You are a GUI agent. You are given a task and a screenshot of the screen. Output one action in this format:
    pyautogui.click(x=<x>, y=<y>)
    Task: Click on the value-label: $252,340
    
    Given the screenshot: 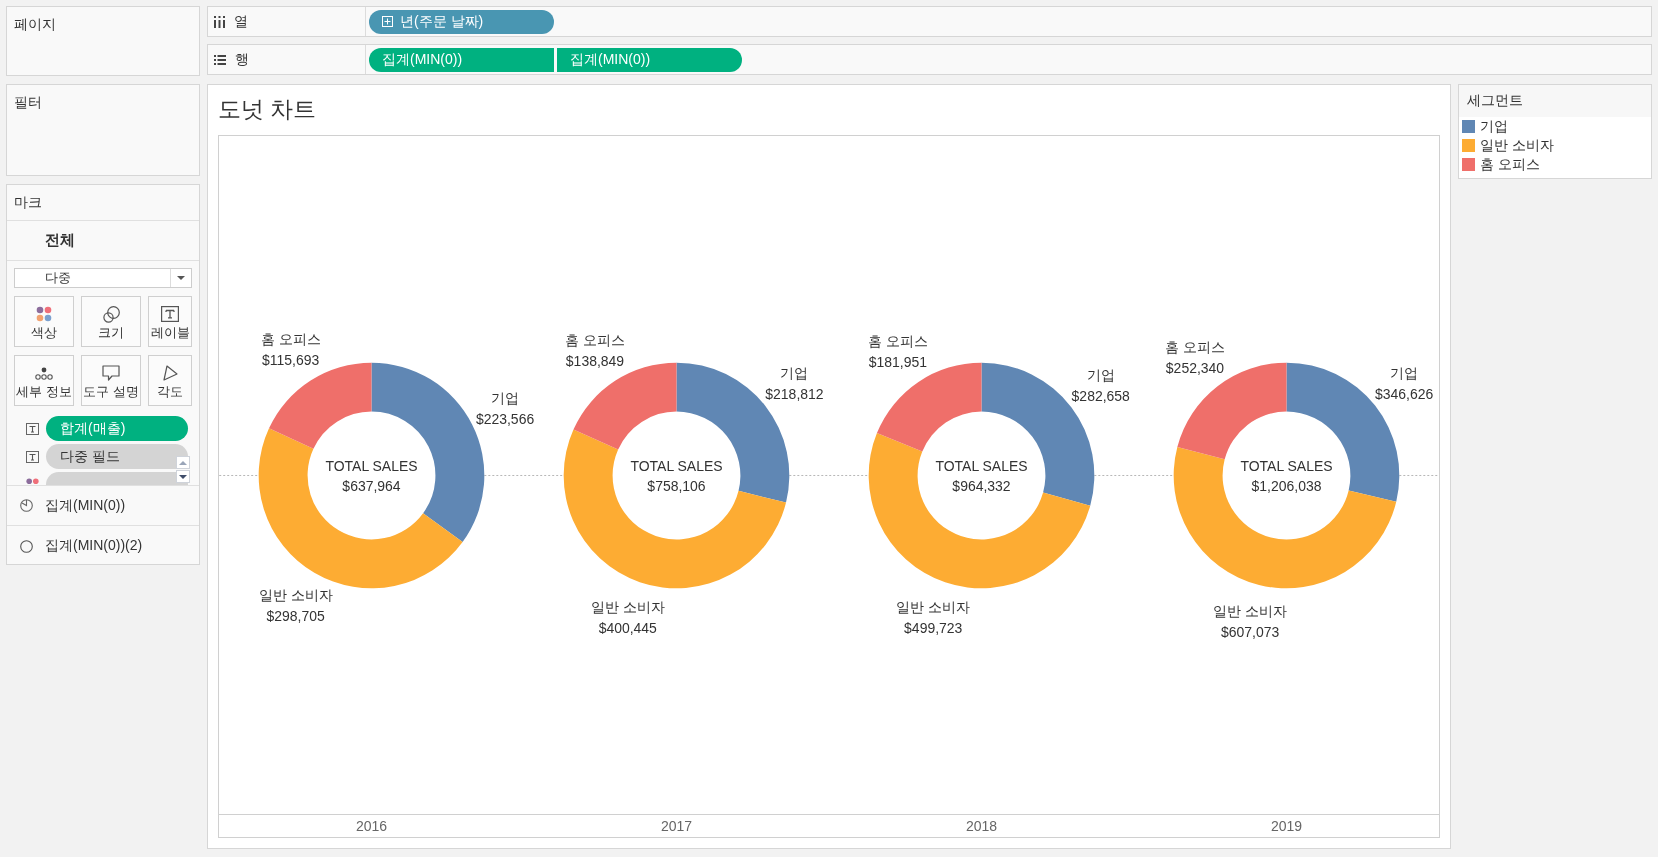 What is the action you would take?
    pyautogui.click(x=1195, y=367)
    